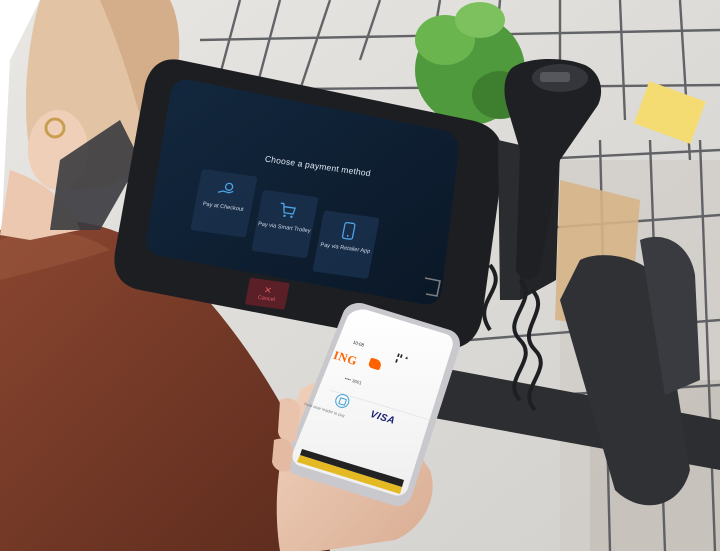  What do you see at coordinates (382, 418) in the screenshot?
I see `visa-logo: VISA` at bounding box center [382, 418].